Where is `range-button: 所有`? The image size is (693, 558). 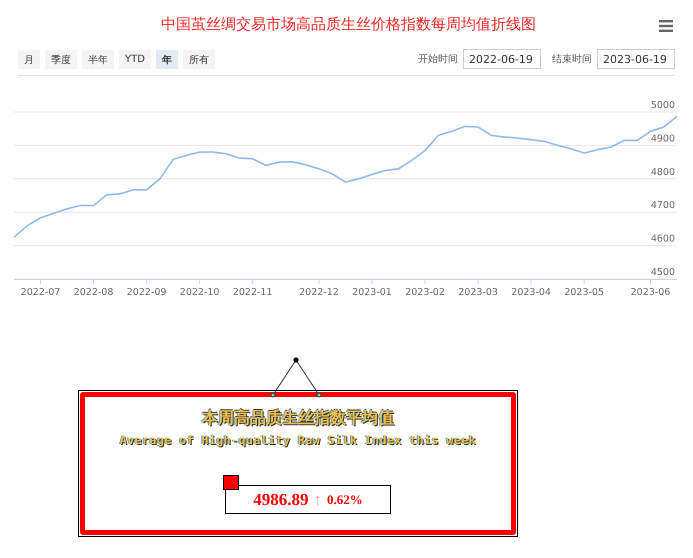
range-button: 所有 is located at coordinates (198, 59).